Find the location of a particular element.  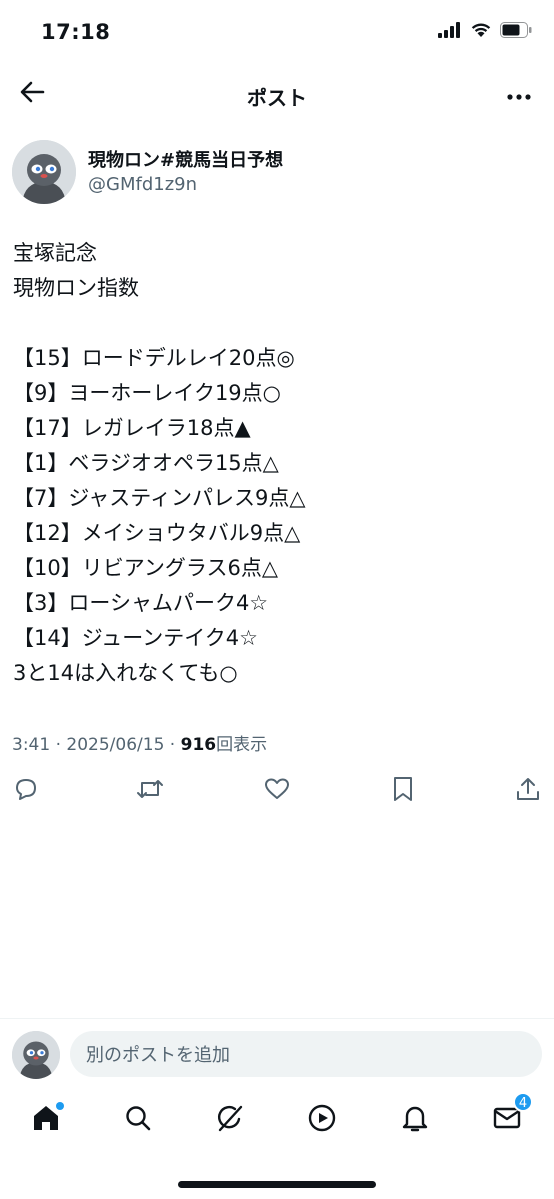

messages-badge: 4 is located at coordinates (523, 1102).